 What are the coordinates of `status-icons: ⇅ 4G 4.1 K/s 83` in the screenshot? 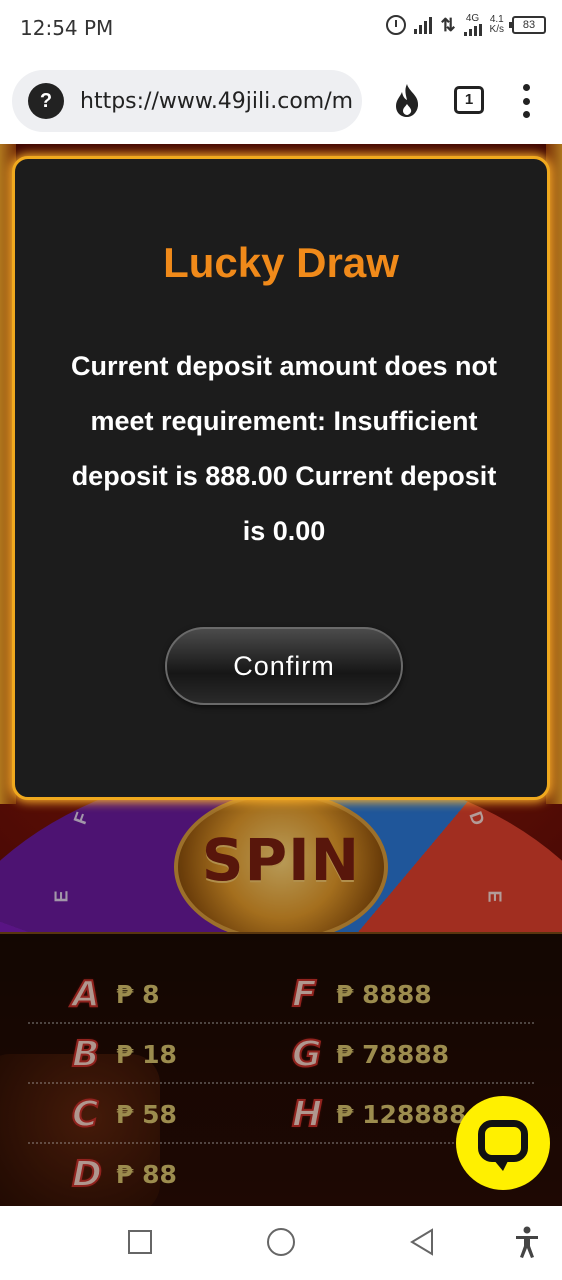 It's located at (466, 25).